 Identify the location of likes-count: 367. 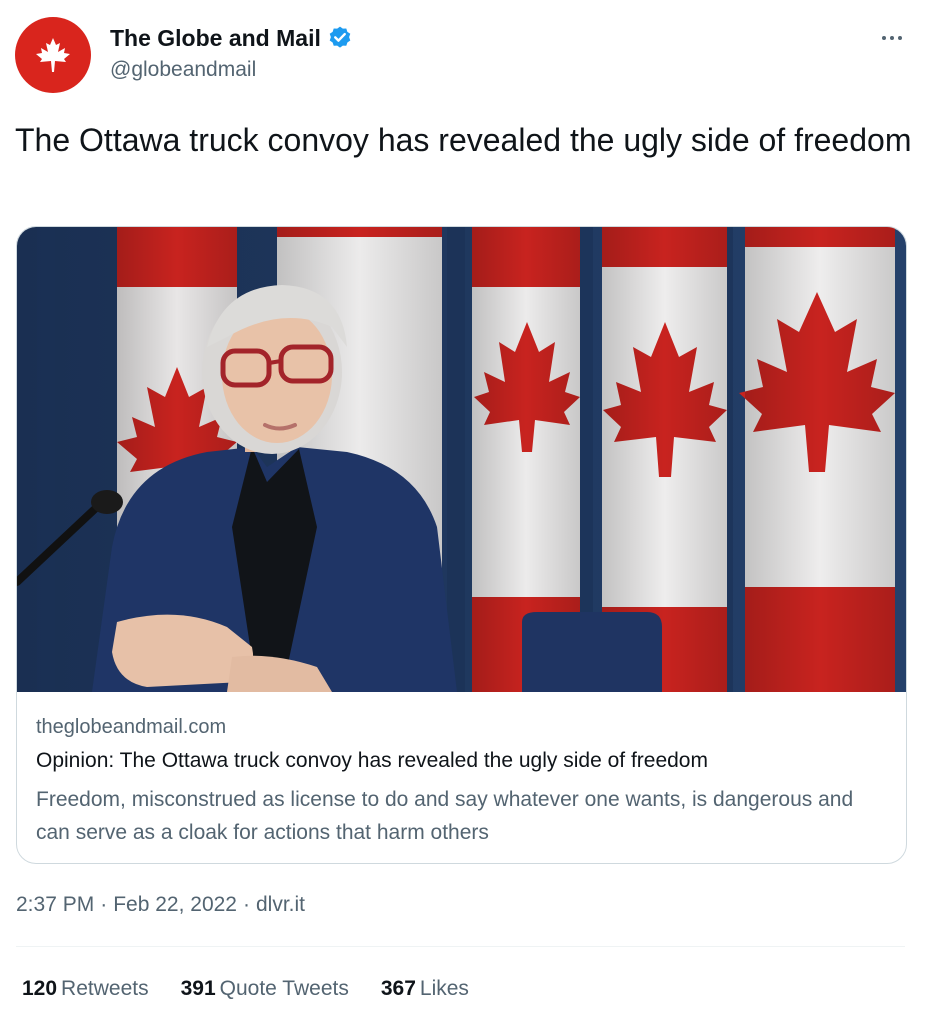
(398, 988).